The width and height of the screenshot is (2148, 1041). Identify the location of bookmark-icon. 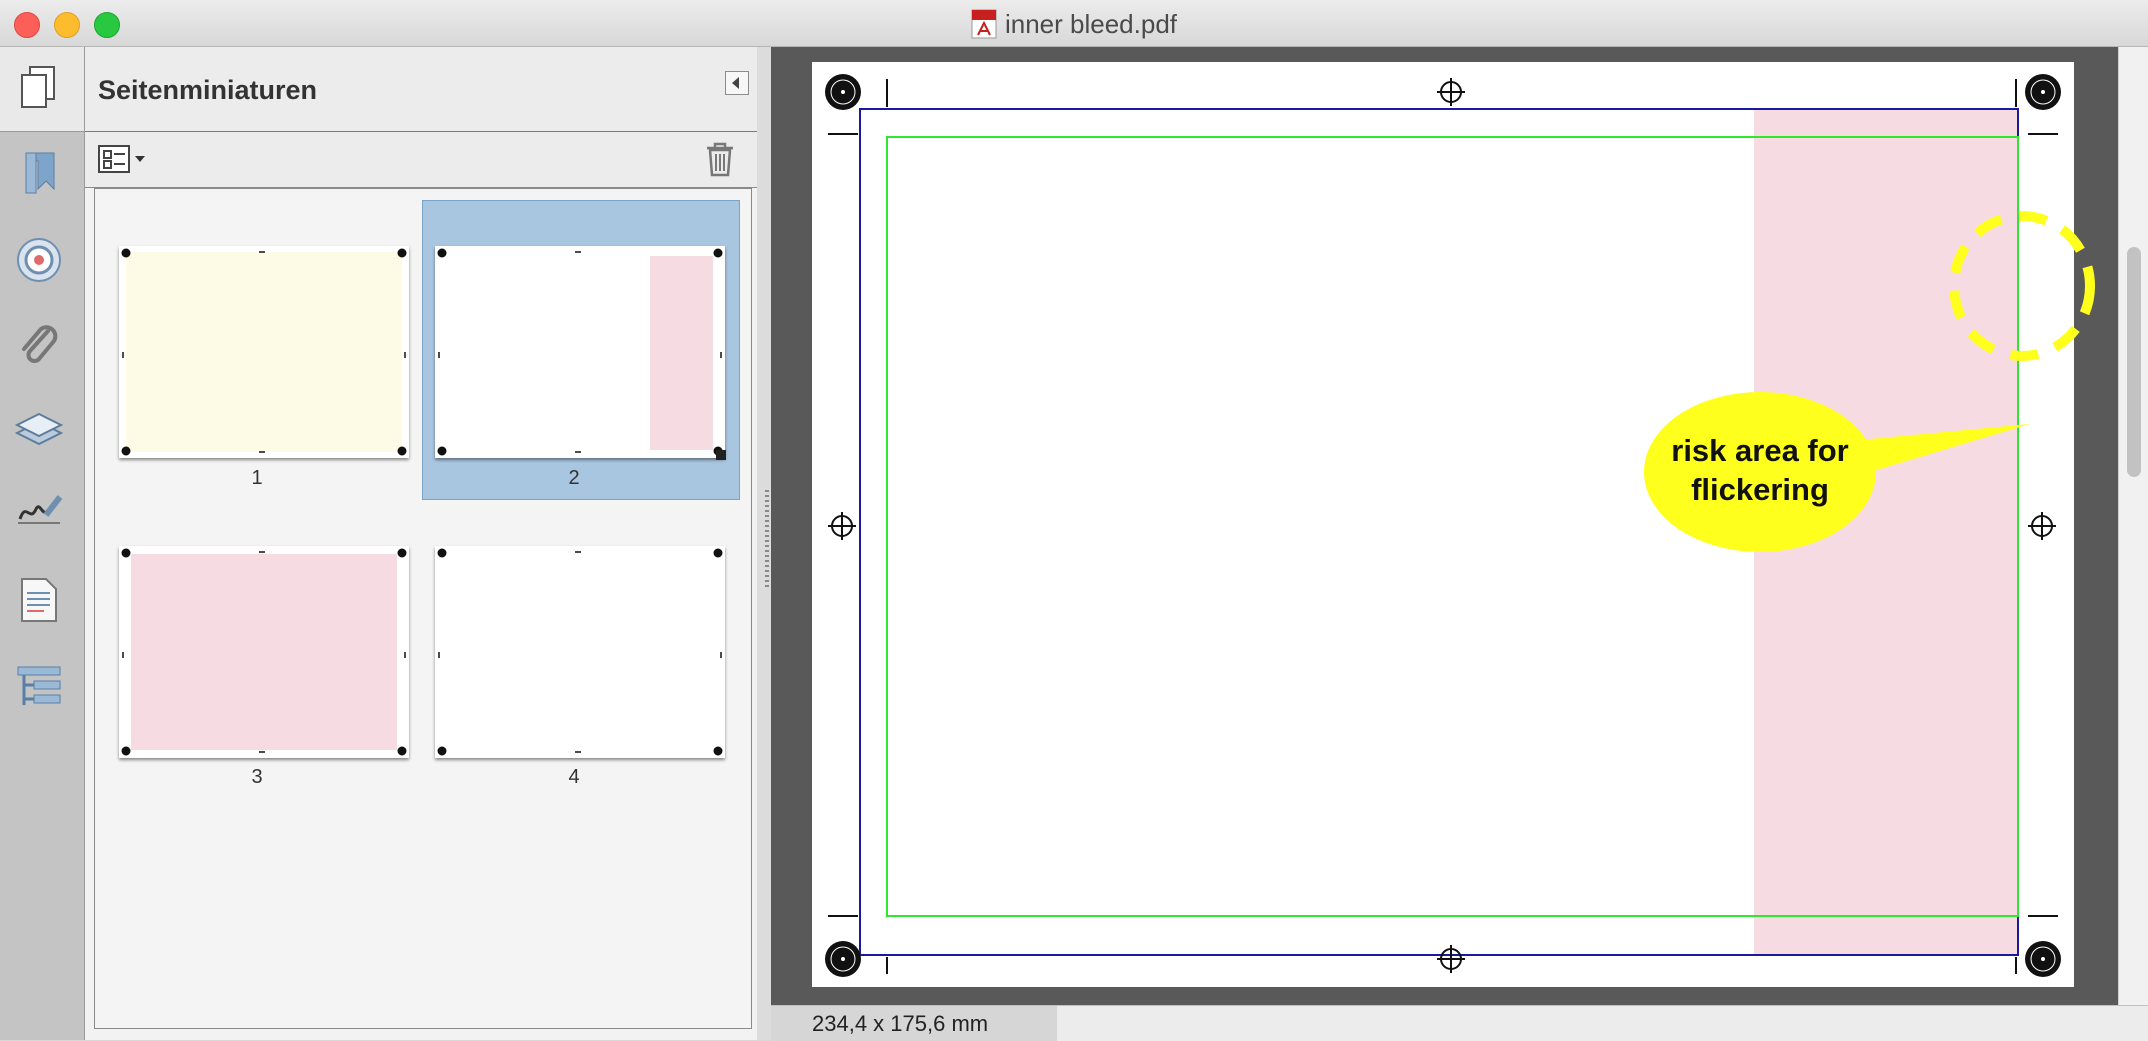
(39, 172).